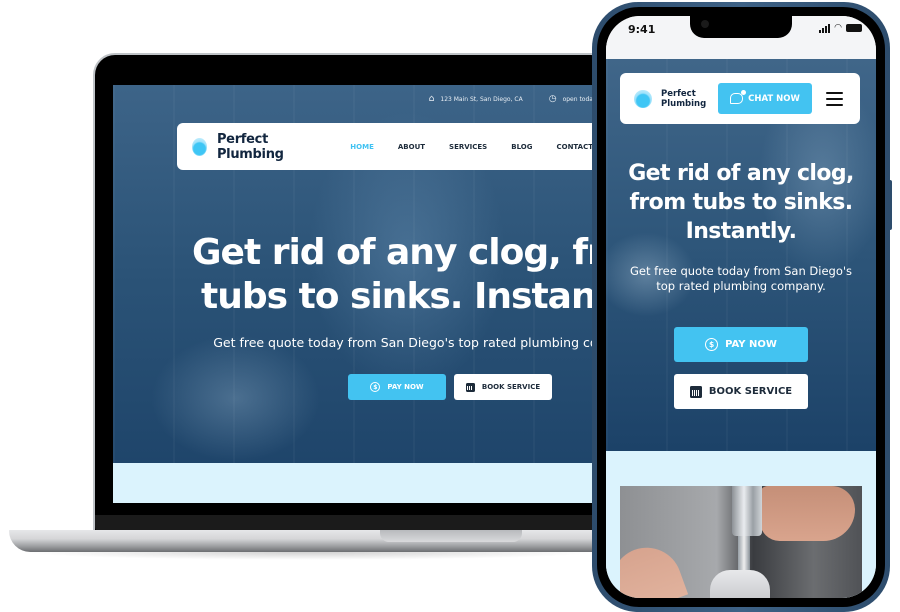  I want to click on mobile-pay-now-button: $ PAY NOW, so click(741, 344).